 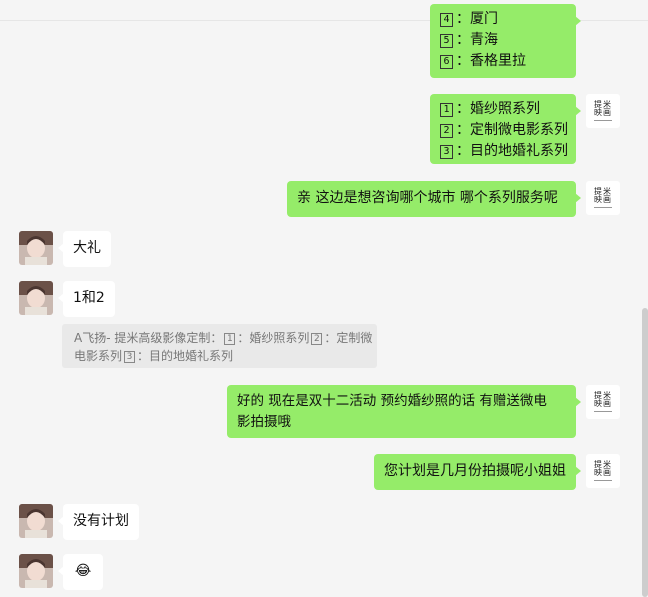 What do you see at coordinates (446, 20) in the screenshot?
I see `number-badge: 4` at bounding box center [446, 20].